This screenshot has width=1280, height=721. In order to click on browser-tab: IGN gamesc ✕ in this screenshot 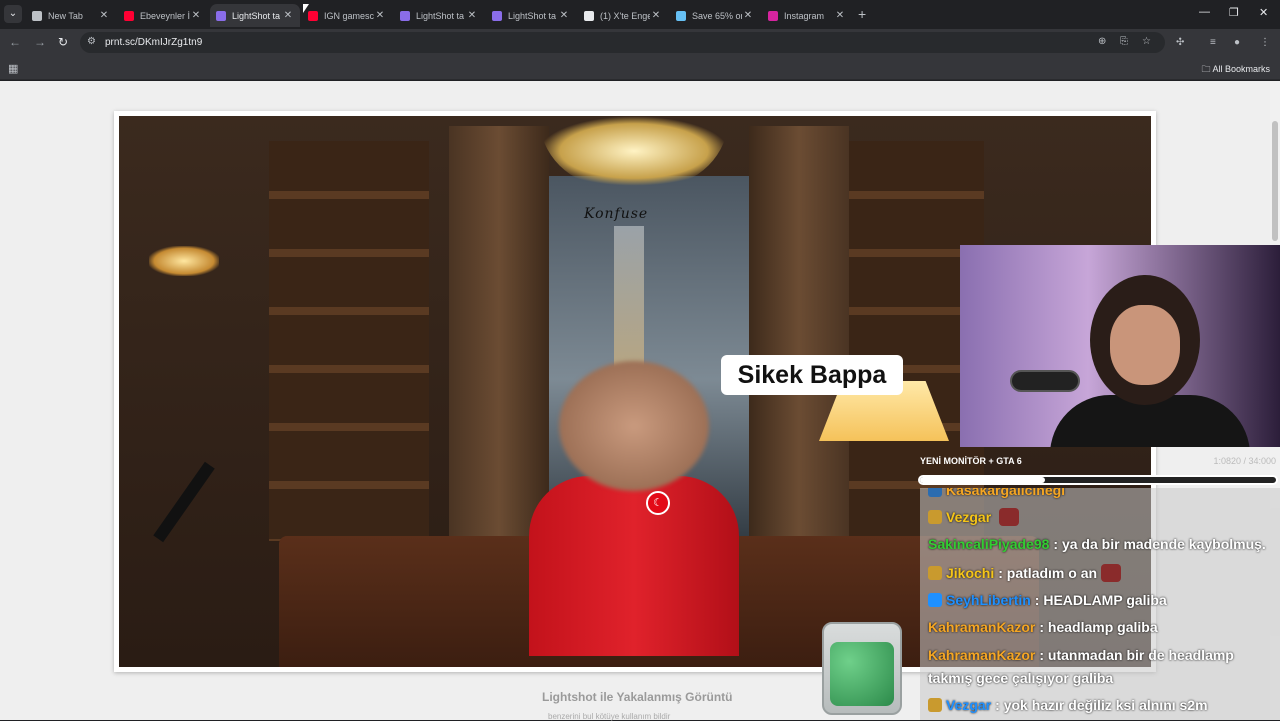, I will do `click(347, 15)`.